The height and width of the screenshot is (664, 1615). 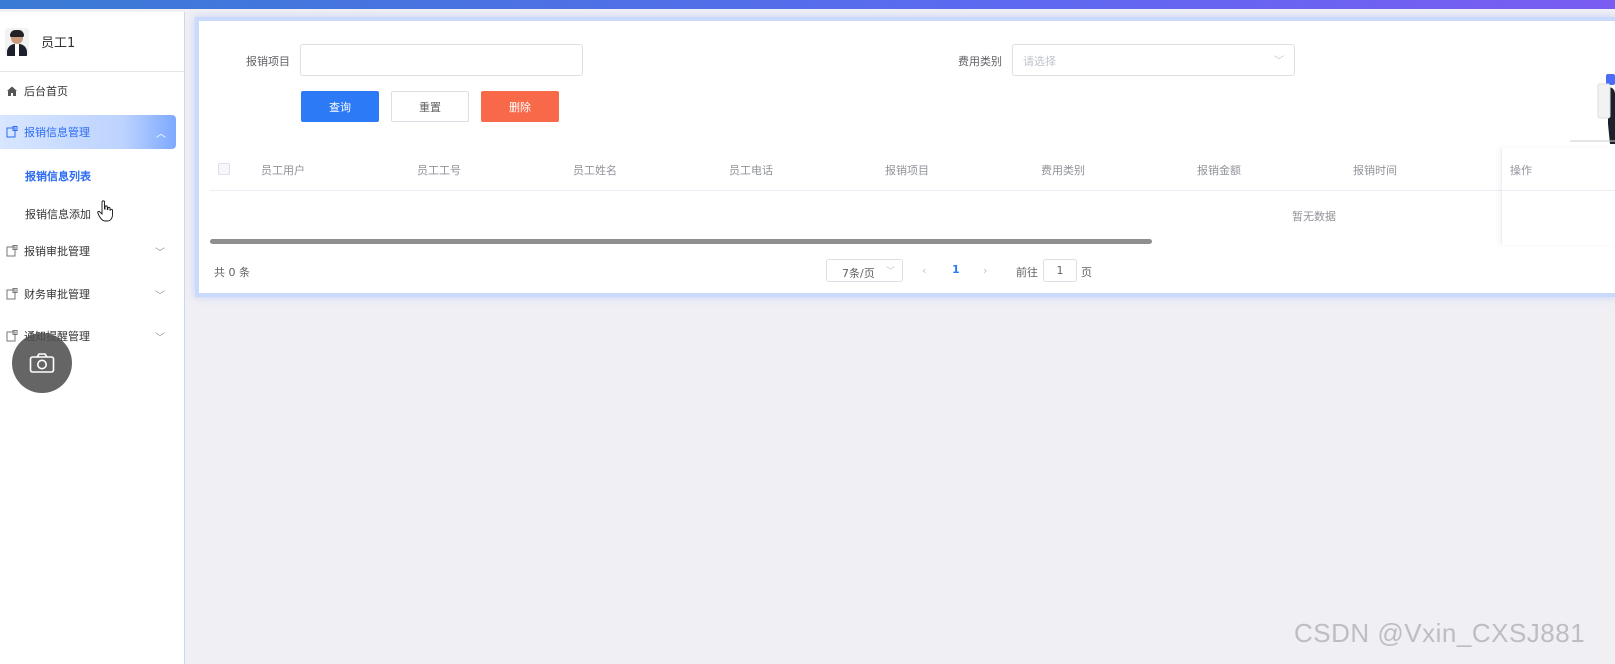 What do you see at coordinates (924, 270) in the screenshot?
I see `prev-page-icon: ‹` at bounding box center [924, 270].